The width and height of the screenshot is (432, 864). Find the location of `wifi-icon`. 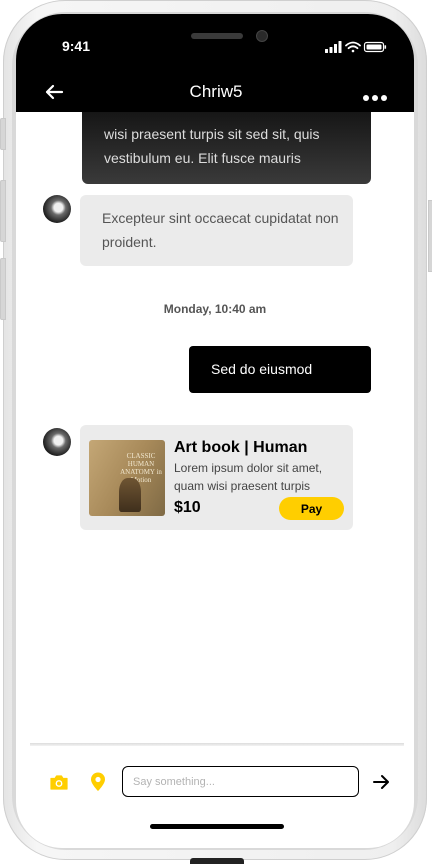

wifi-icon is located at coordinates (353, 47).